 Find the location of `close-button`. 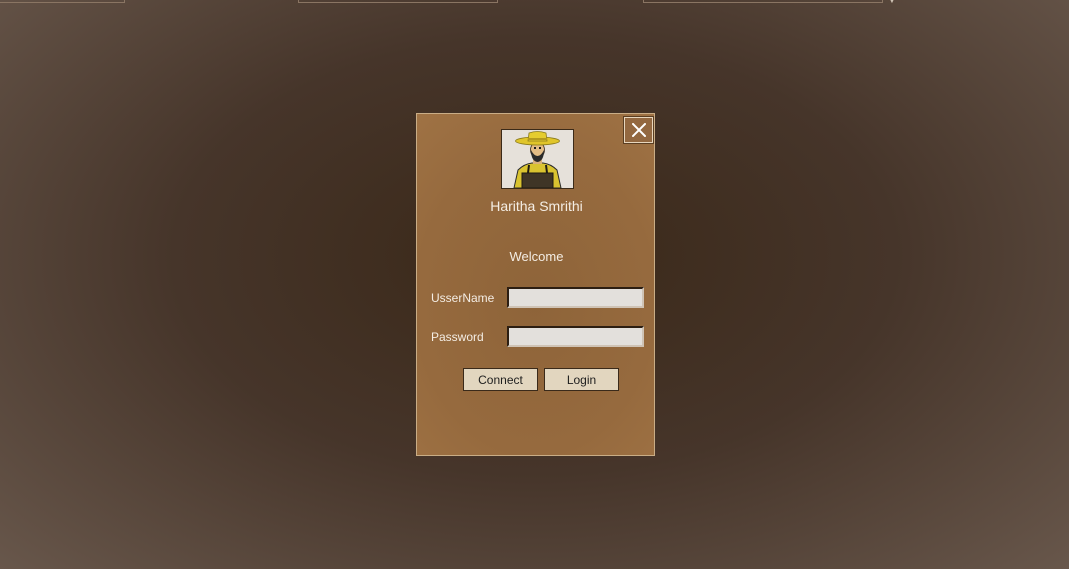

close-button is located at coordinates (638, 130).